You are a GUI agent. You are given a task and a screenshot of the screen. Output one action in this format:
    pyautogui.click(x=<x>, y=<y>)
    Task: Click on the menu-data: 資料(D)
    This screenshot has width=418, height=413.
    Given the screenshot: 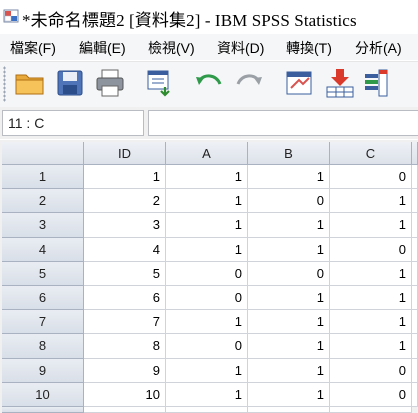 What is the action you would take?
    pyautogui.click(x=240, y=48)
    